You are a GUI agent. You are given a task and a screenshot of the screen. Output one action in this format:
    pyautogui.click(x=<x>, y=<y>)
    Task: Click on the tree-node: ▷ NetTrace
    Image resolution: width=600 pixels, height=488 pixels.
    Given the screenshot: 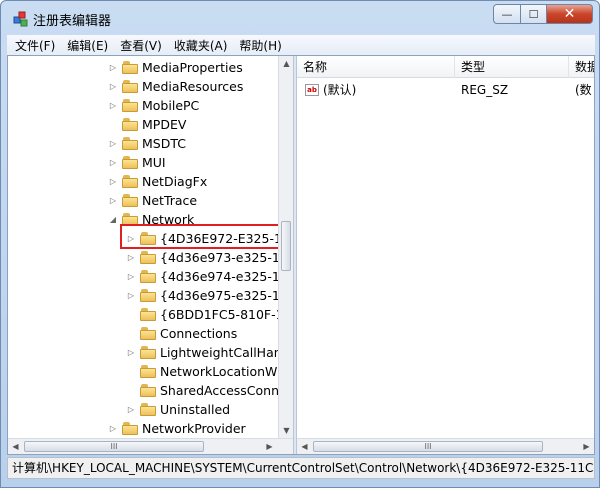 What is the action you would take?
    pyautogui.click(x=152, y=200)
    